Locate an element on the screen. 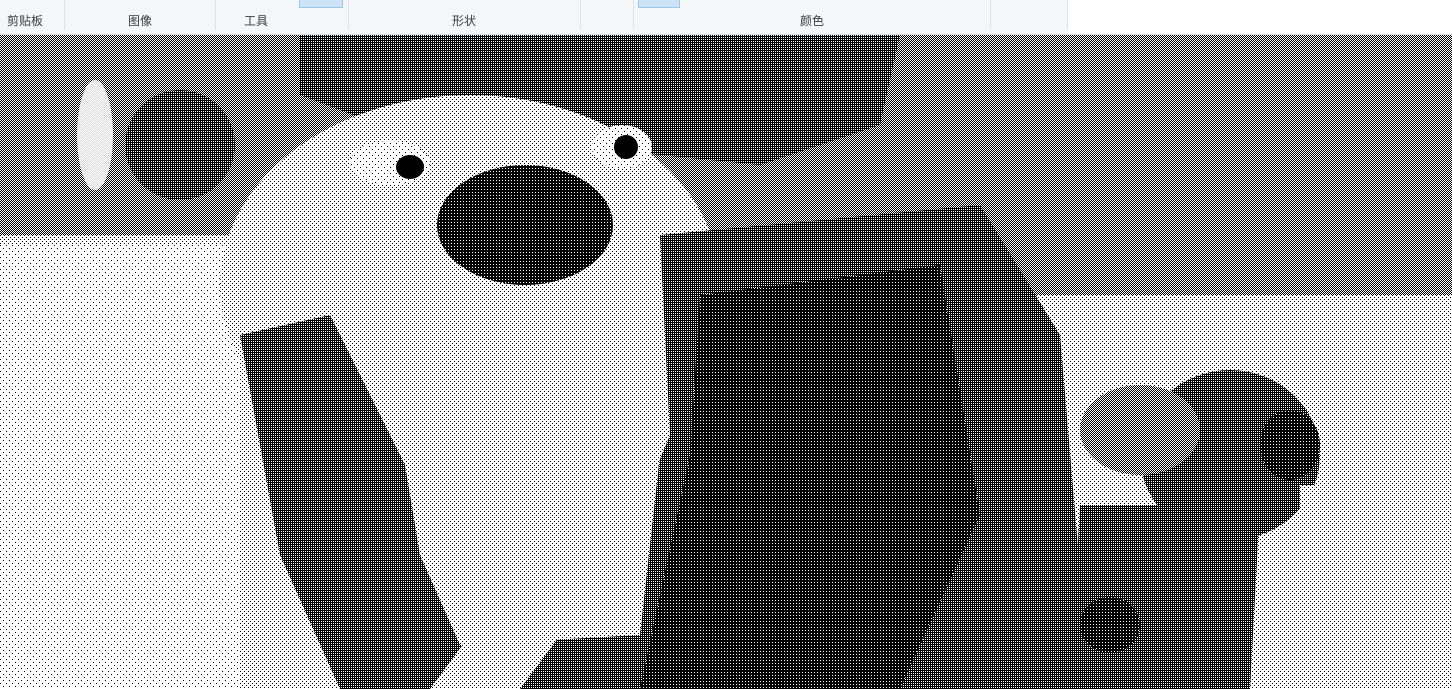  ribbon-group-clipboard: 剪贴板 is located at coordinates (32, 17).